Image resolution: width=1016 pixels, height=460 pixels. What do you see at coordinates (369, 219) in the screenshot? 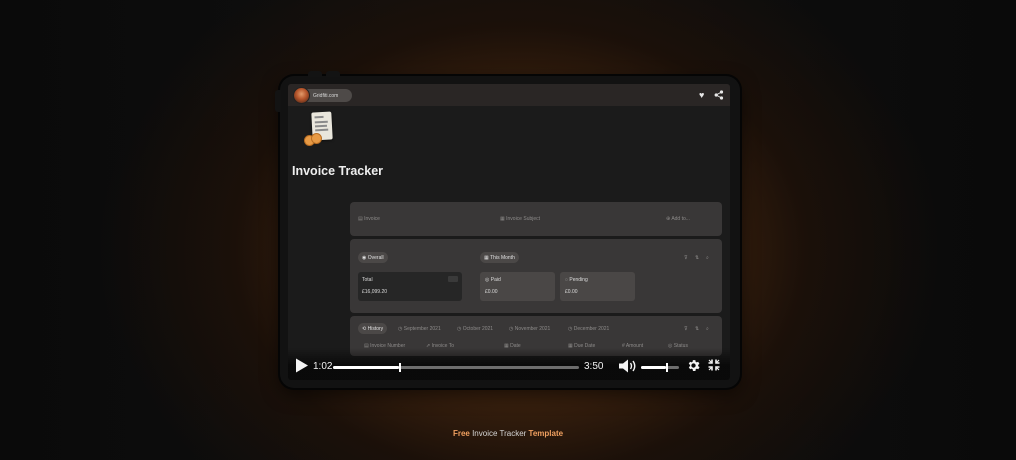
I see `invoice-view-link: ▤ Invoice` at bounding box center [369, 219].